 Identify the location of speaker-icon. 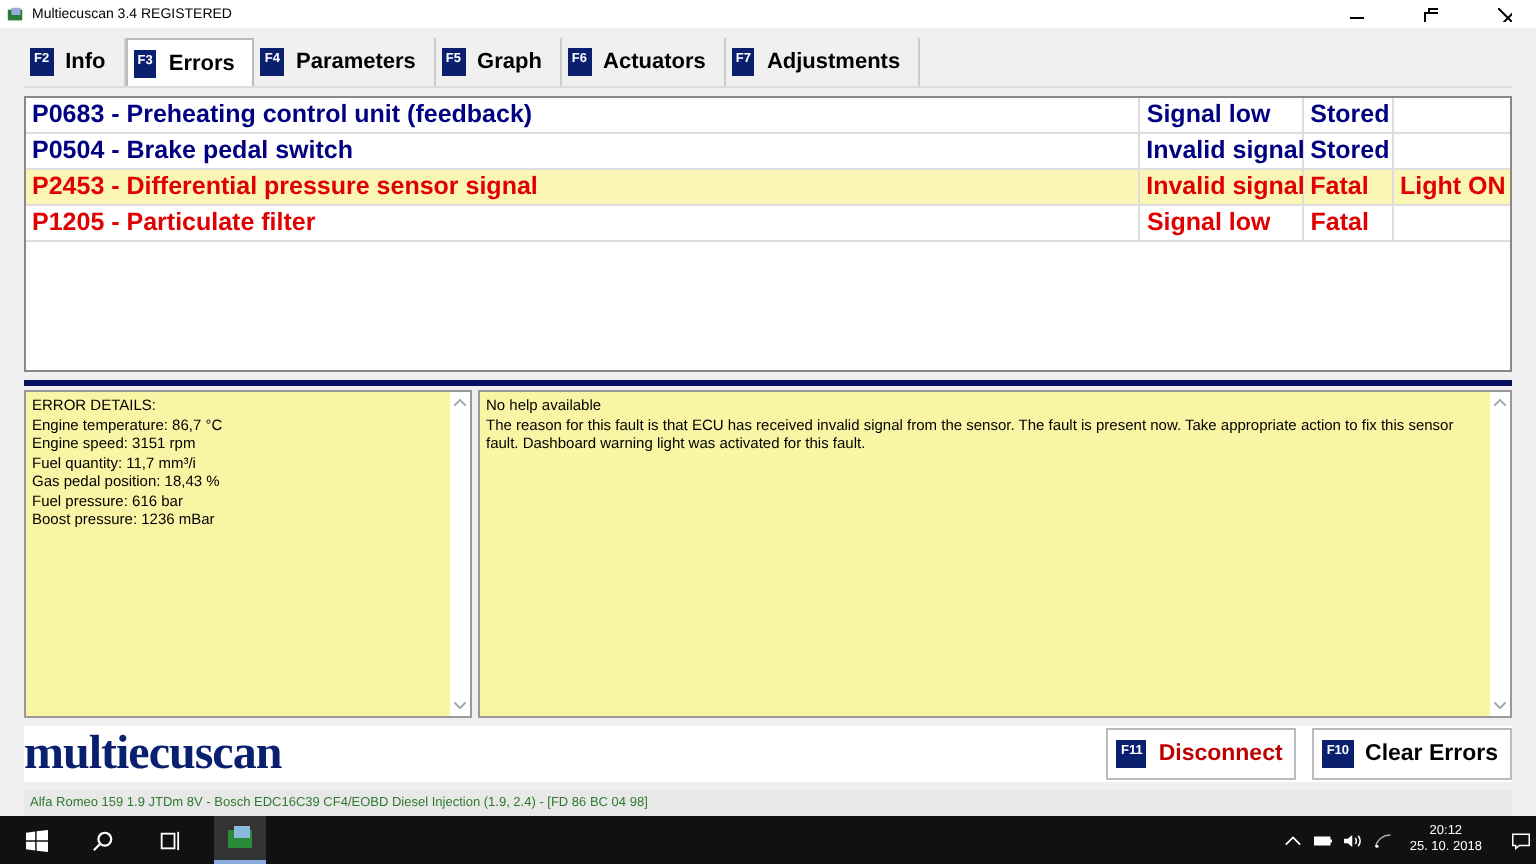
(1352, 840).